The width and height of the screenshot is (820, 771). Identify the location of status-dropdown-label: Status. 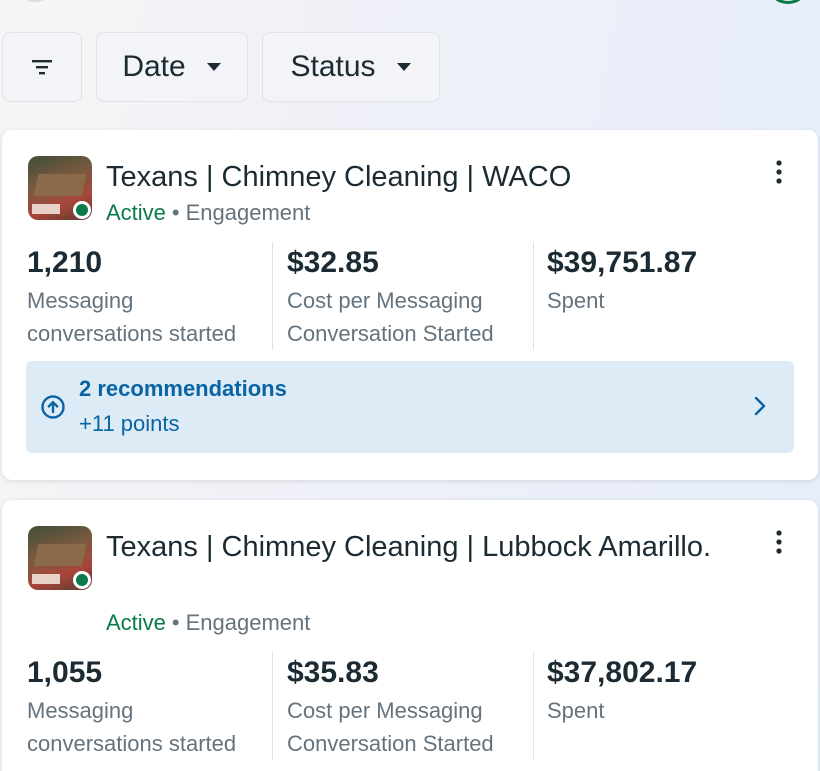
(333, 66).